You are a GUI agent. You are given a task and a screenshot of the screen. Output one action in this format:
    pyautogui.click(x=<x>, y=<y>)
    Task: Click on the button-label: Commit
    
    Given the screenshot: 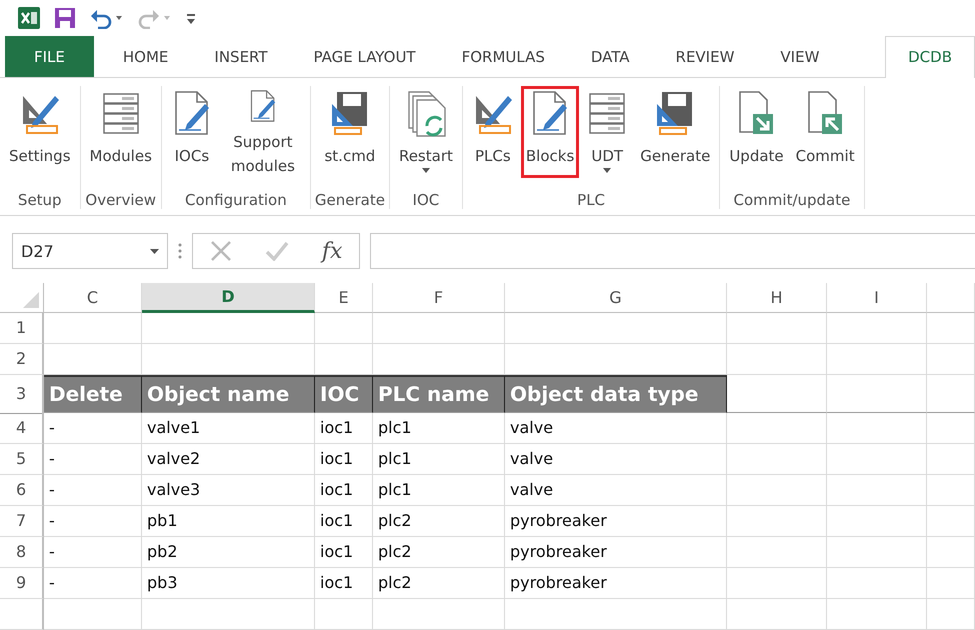 What is the action you would take?
    pyautogui.click(x=825, y=157)
    